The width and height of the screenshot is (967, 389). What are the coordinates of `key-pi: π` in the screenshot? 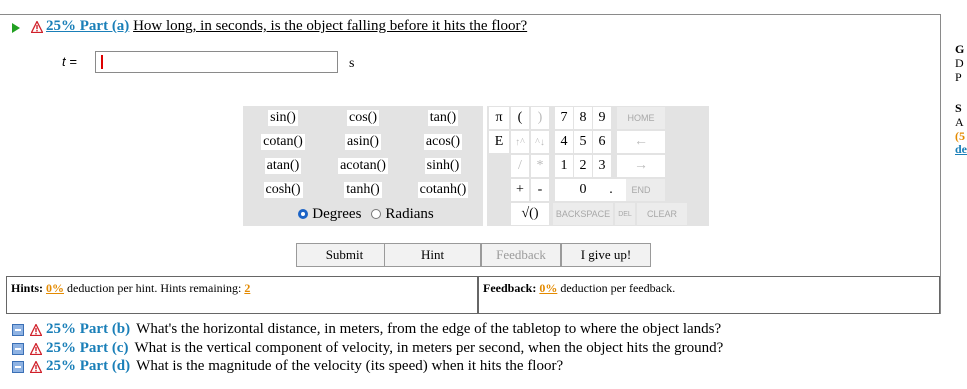 It's located at (499, 118).